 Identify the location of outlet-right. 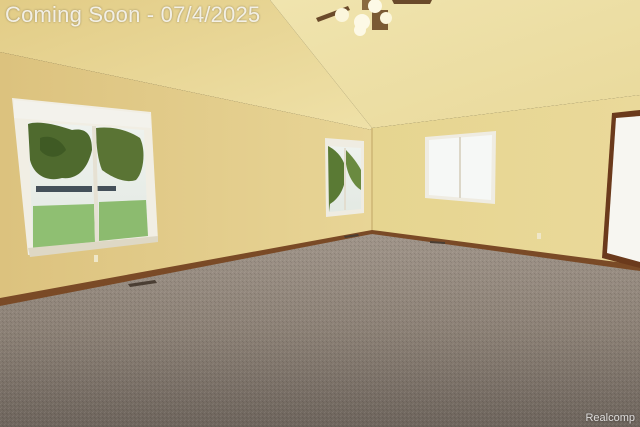
(539, 236).